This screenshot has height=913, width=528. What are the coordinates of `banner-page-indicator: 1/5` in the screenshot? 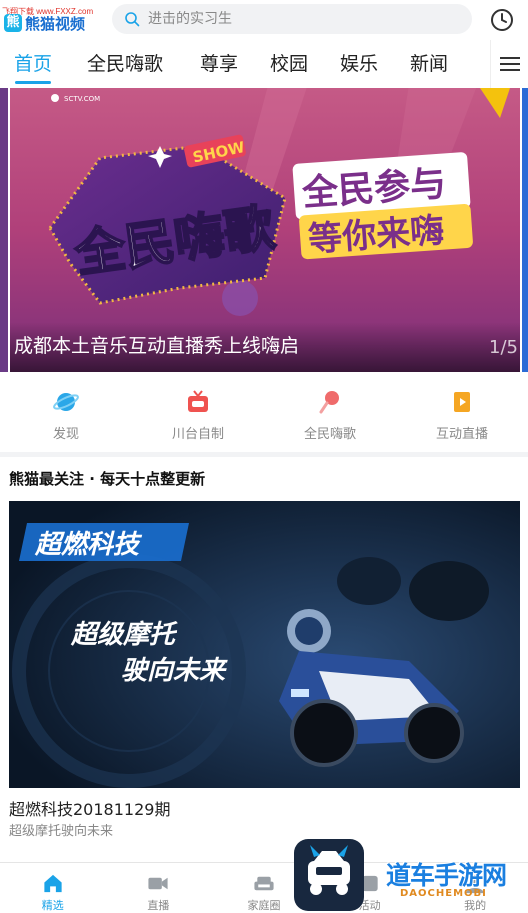 It's located at (503, 347).